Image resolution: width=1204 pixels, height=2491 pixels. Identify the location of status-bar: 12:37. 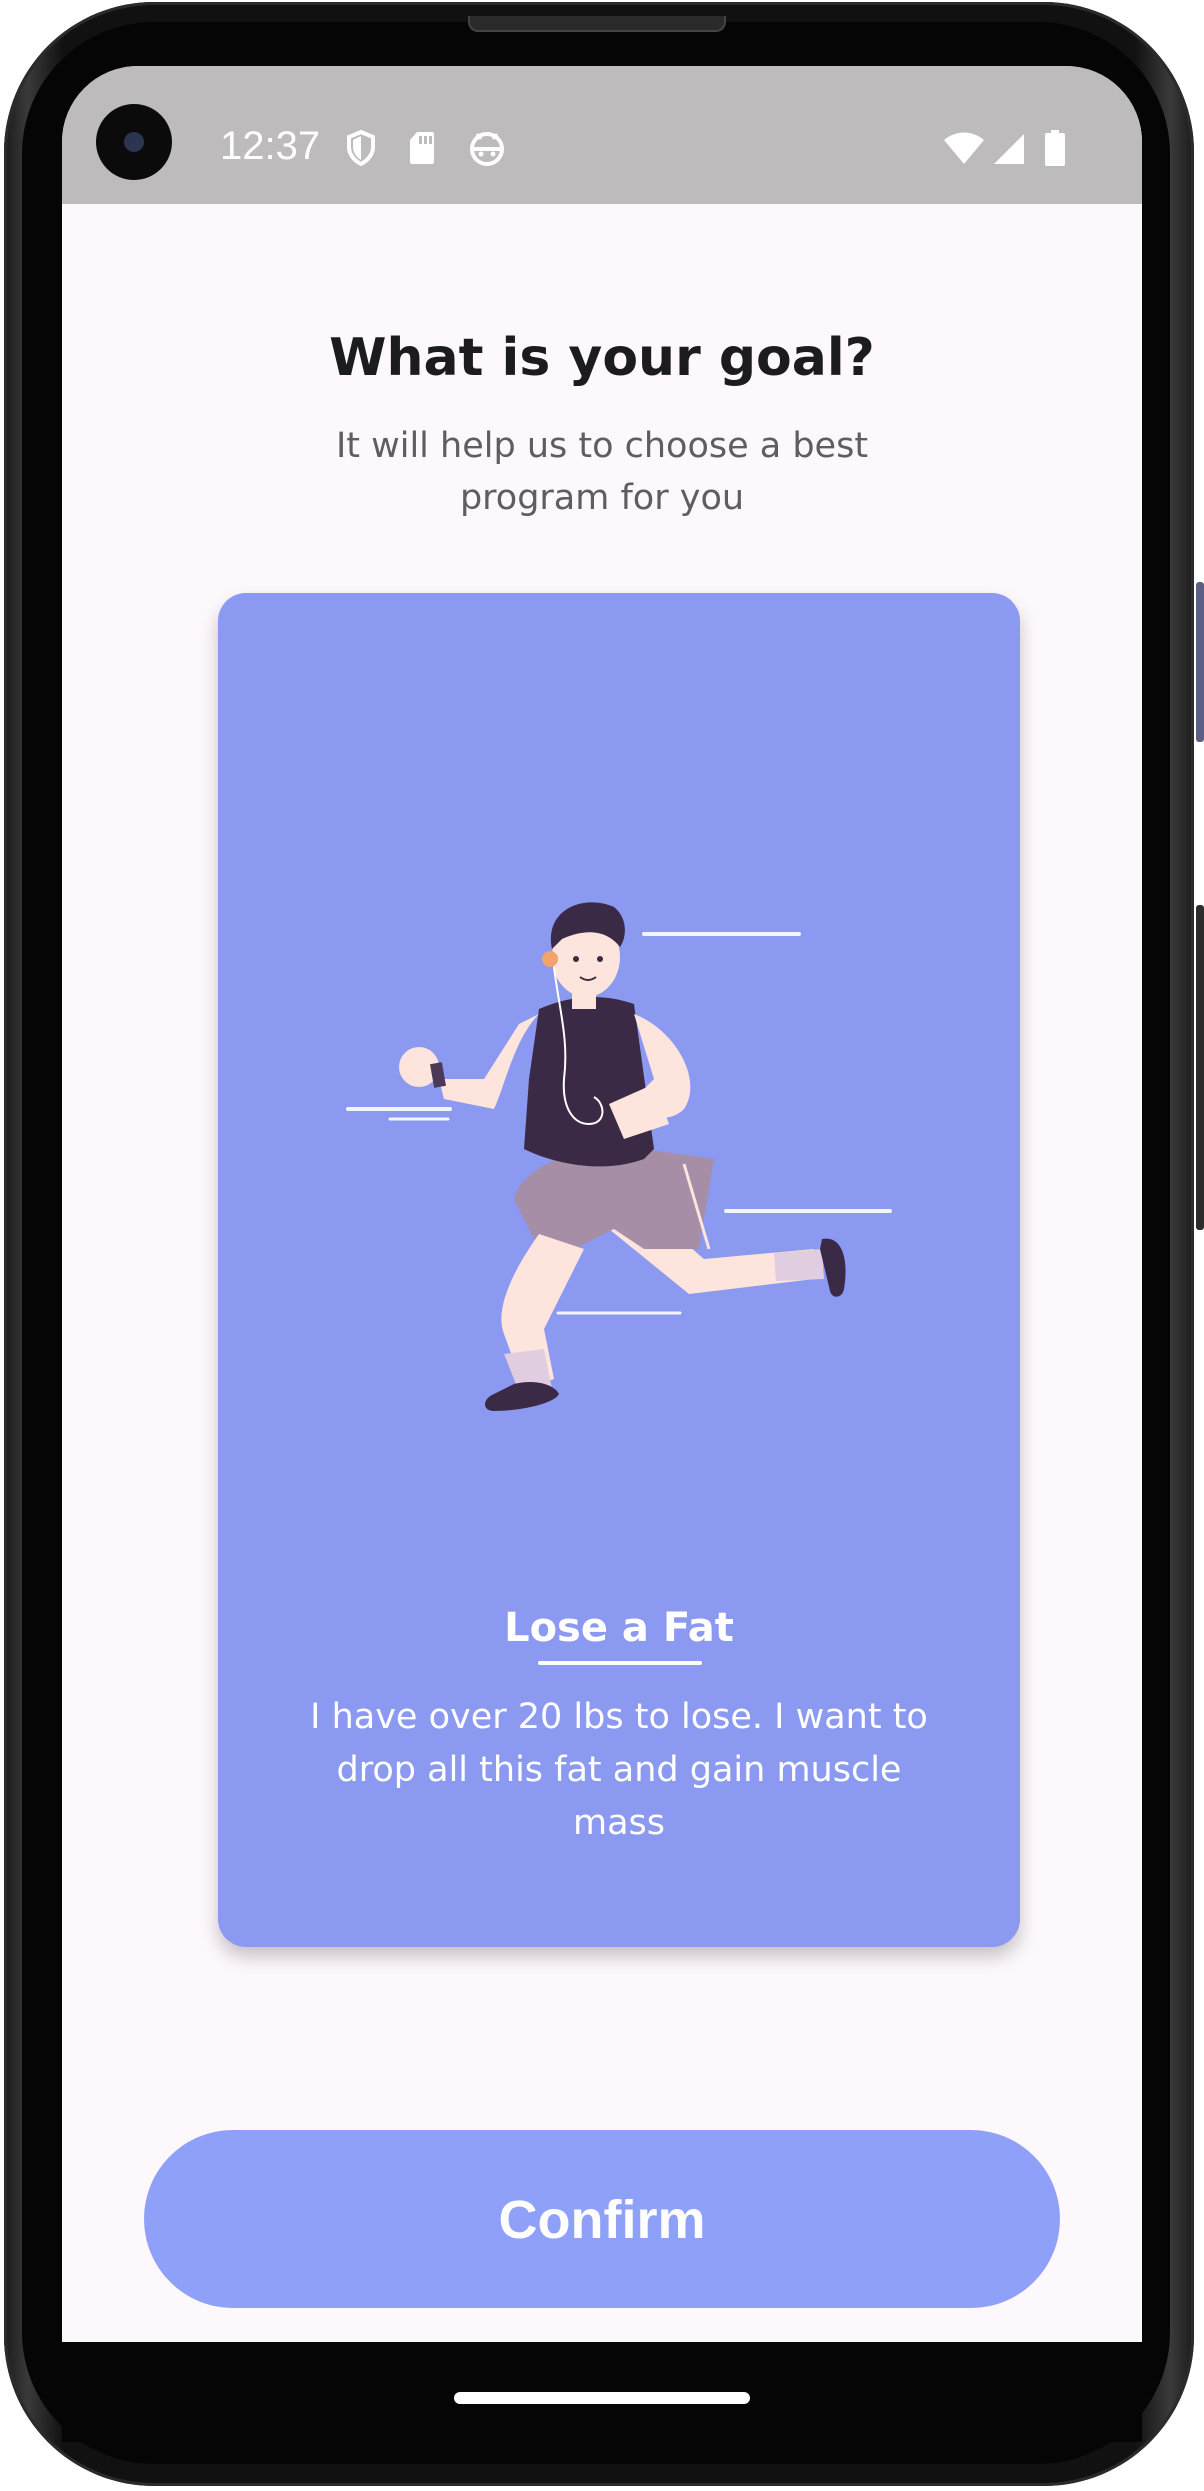
(602, 135).